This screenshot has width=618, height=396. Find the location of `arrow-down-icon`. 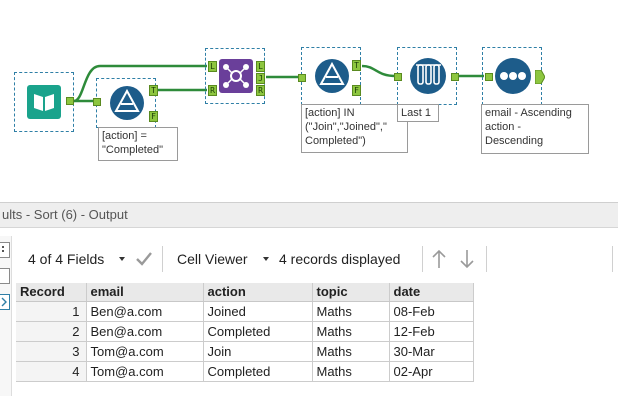

arrow-down-icon is located at coordinates (467, 259).